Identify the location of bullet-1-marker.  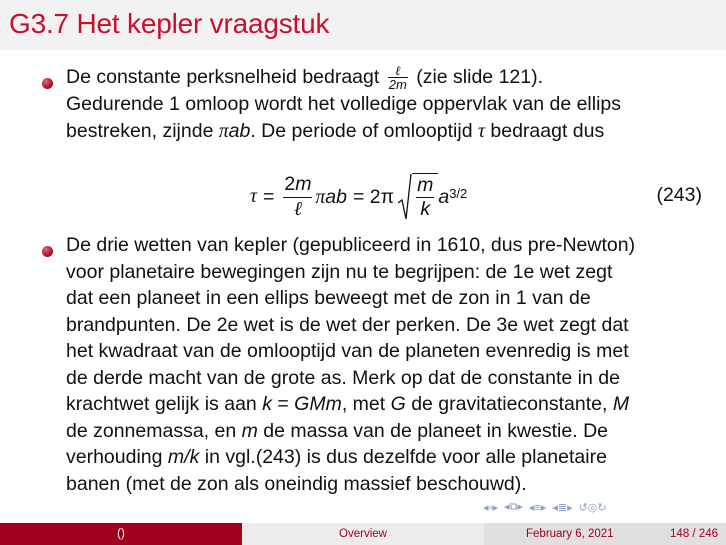
(47, 83).